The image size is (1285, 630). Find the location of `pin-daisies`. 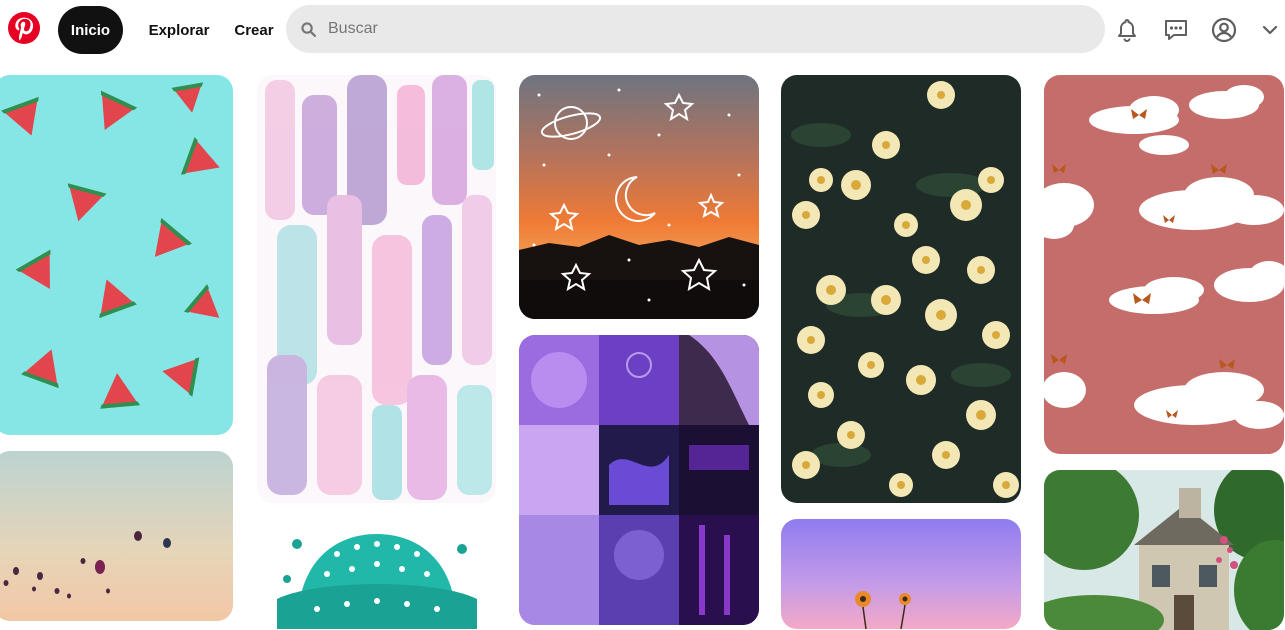

pin-daisies is located at coordinates (901, 289).